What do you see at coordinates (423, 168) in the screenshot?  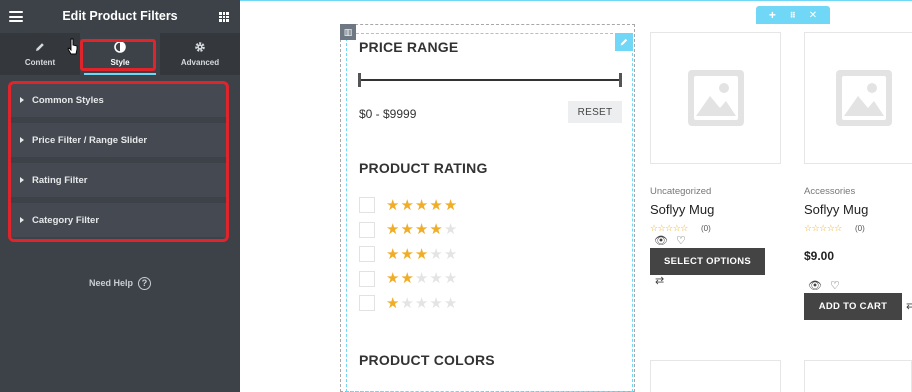 I see `product-rating-title: PRODUCT RATING` at bounding box center [423, 168].